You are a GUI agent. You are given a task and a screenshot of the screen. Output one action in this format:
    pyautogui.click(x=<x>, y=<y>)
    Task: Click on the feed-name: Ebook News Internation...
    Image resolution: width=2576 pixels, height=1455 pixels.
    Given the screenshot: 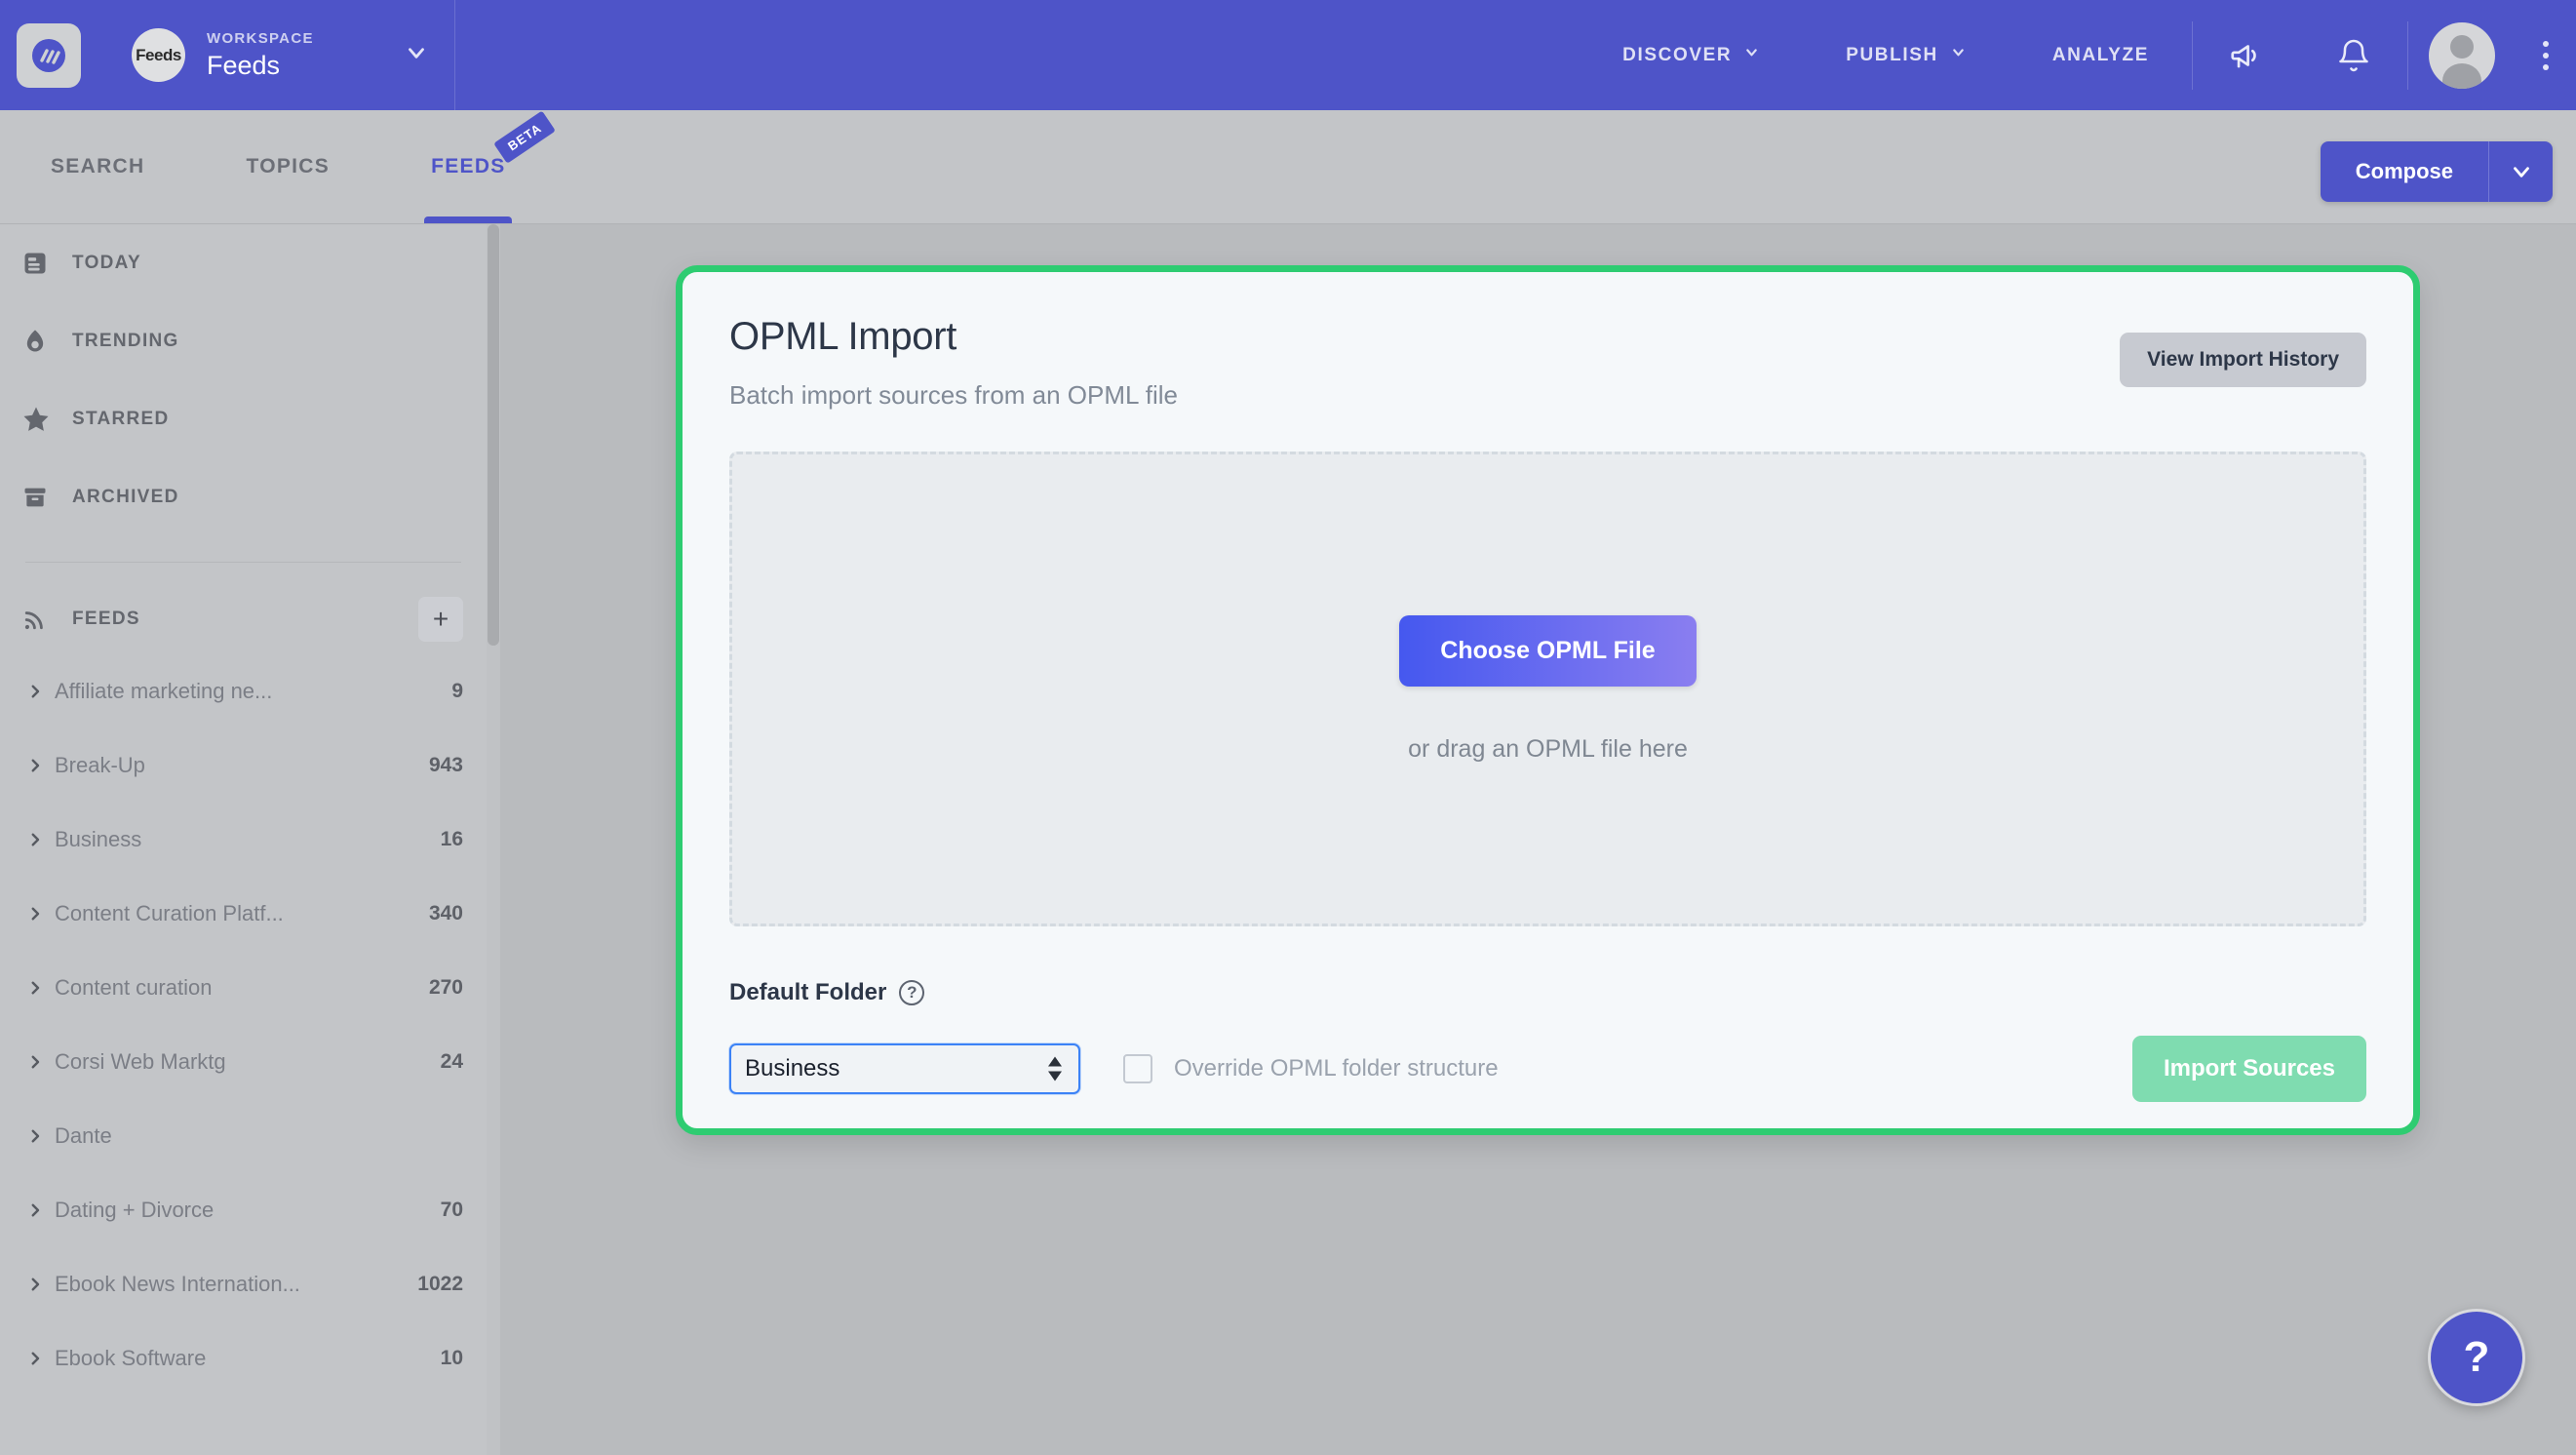 What is the action you would take?
    pyautogui.click(x=177, y=1284)
    